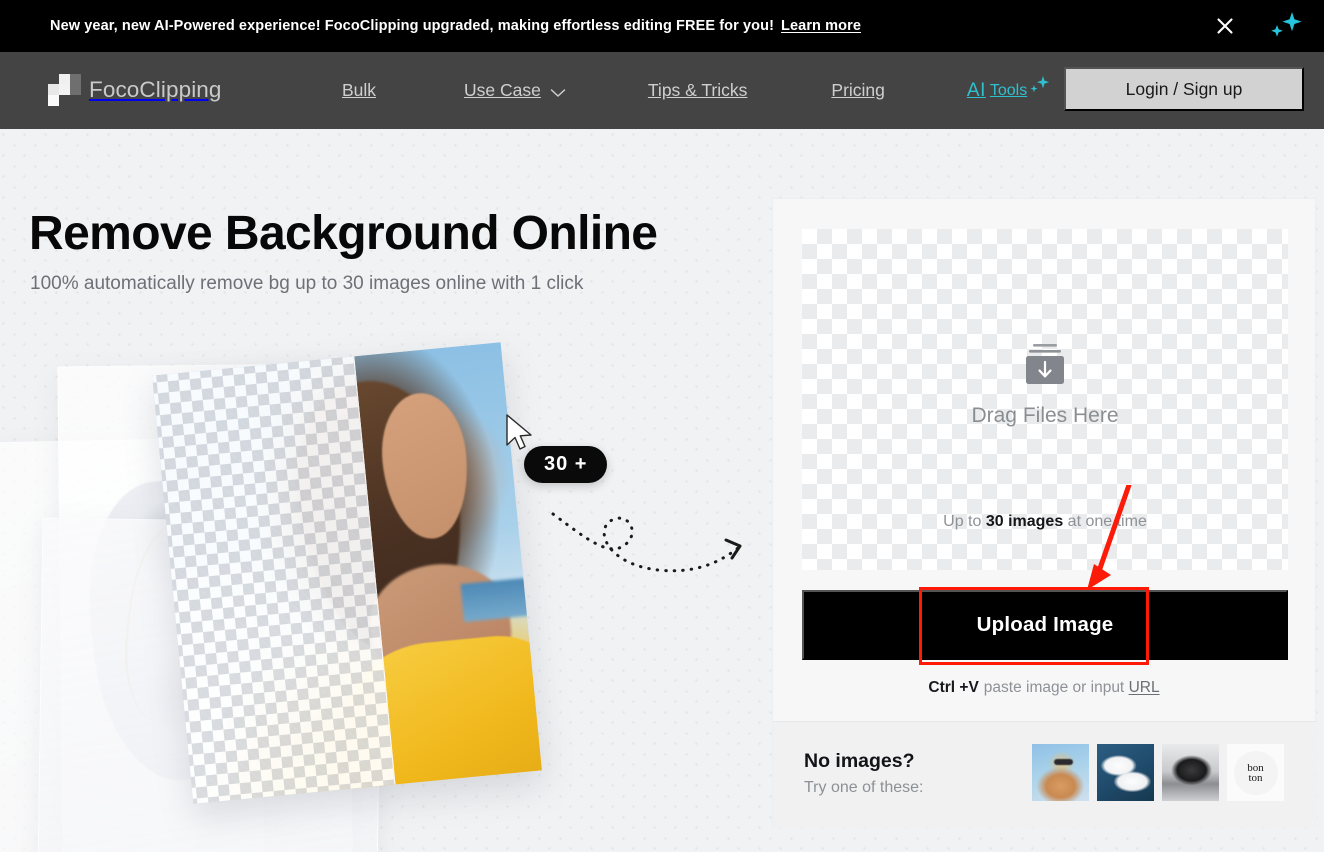 Image resolution: width=1324 pixels, height=852 pixels. What do you see at coordinates (64, 90) in the screenshot?
I see `fococlipping-logo-icon` at bounding box center [64, 90].